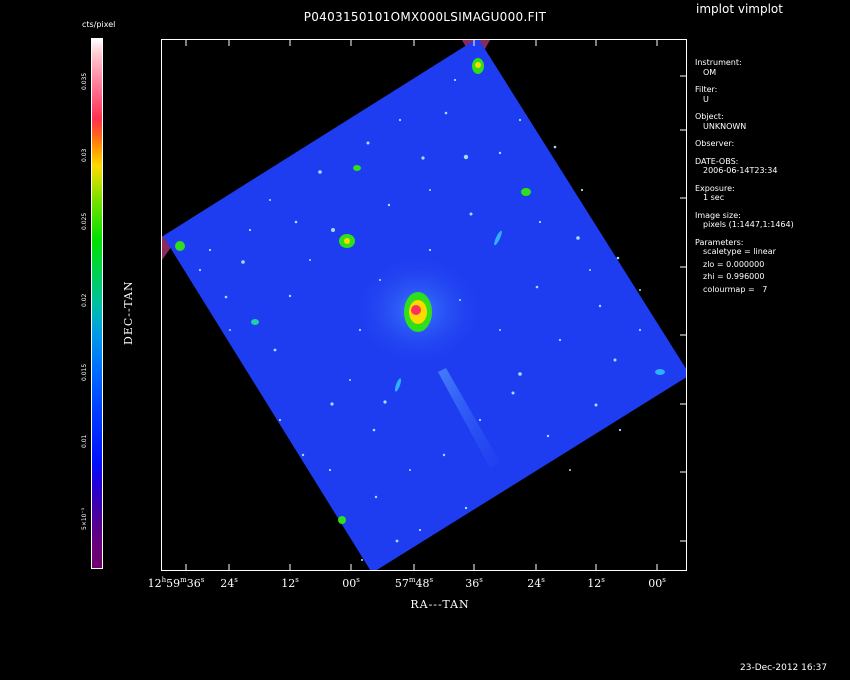 The image size is (850, 680). Describe the element at coordinates (718, 215) in the screenshot. I see `info-label: Image size:` at that location.